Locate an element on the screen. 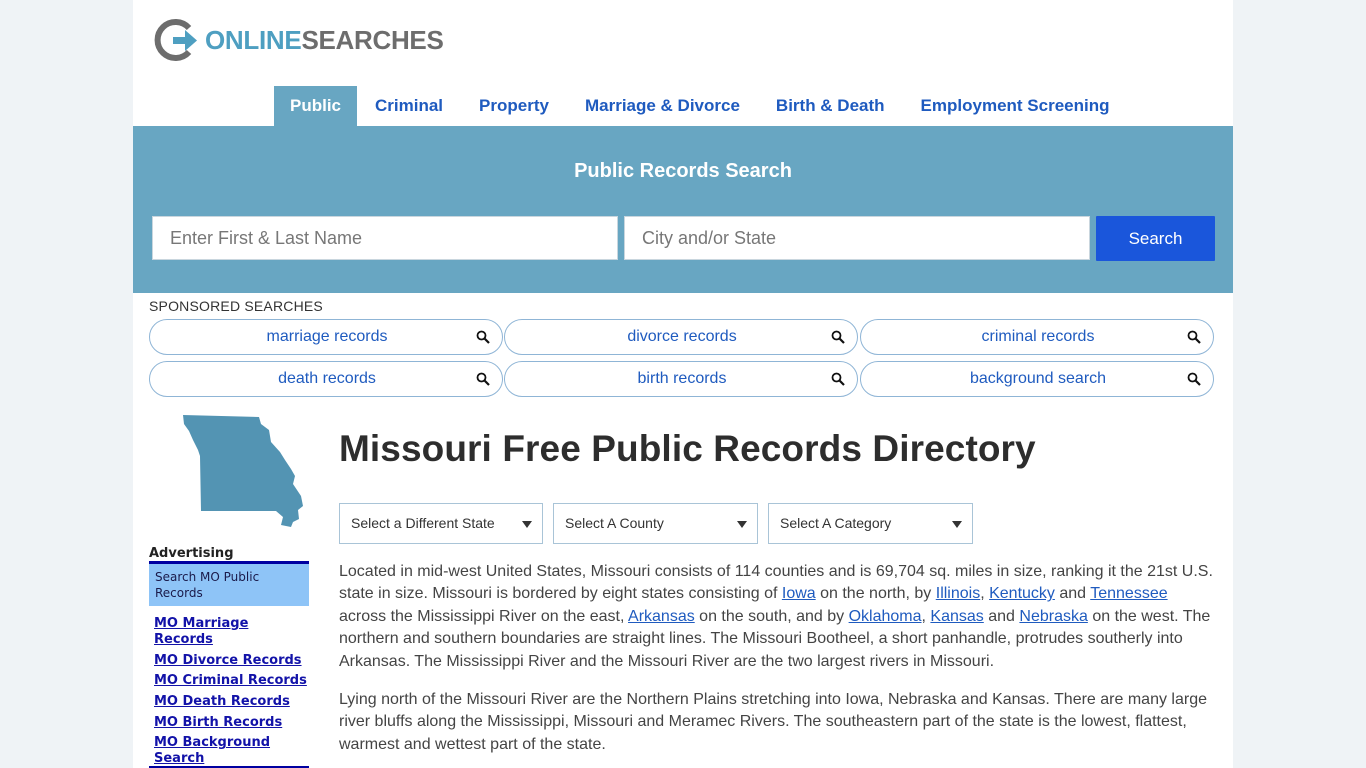 The height and width of the screenshot is (768, 1366). sponsored-item-label: birth records is located at coordinates (682, 378).